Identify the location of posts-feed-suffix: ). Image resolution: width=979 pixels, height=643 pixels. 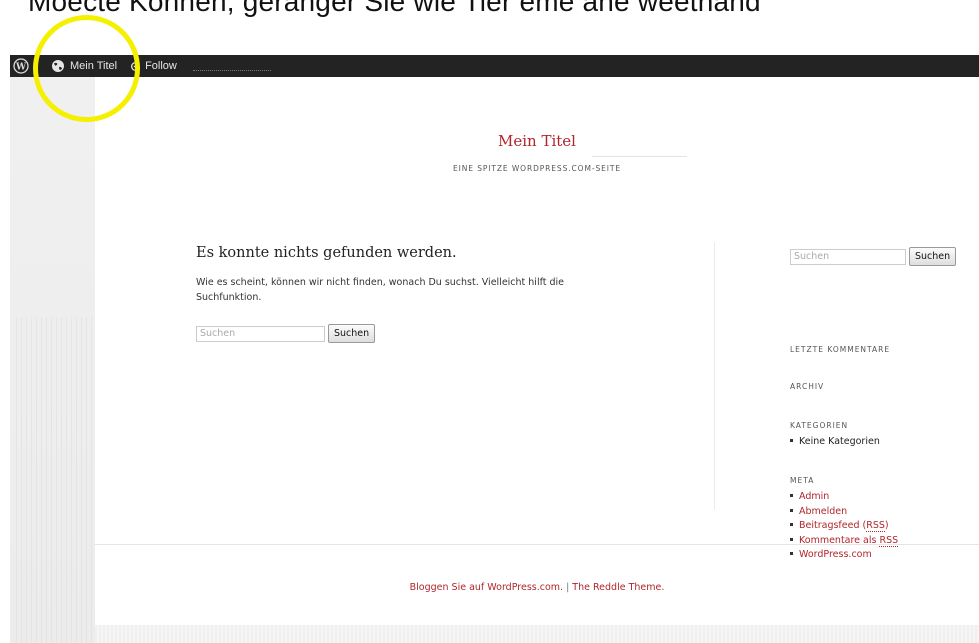
(886, 525).